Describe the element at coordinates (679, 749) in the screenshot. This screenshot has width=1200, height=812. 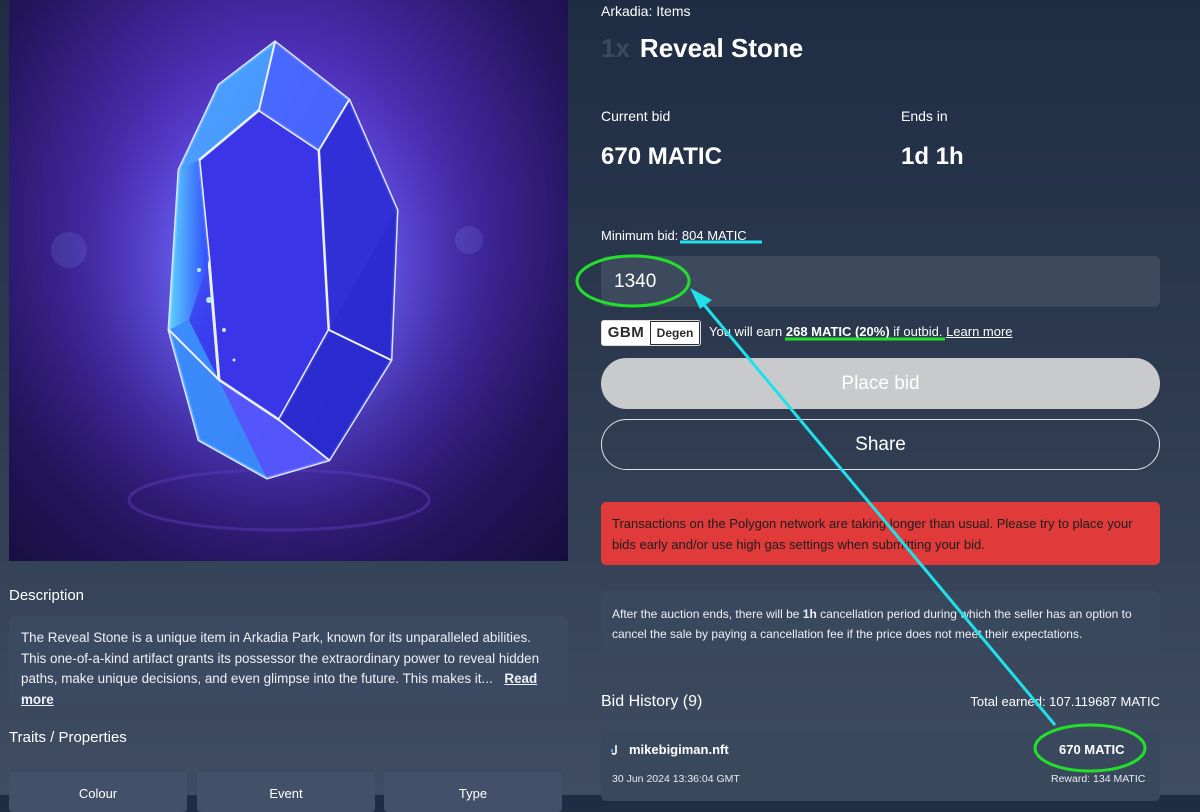
I see `bidder-name: mikebigiman.nft` at that location.